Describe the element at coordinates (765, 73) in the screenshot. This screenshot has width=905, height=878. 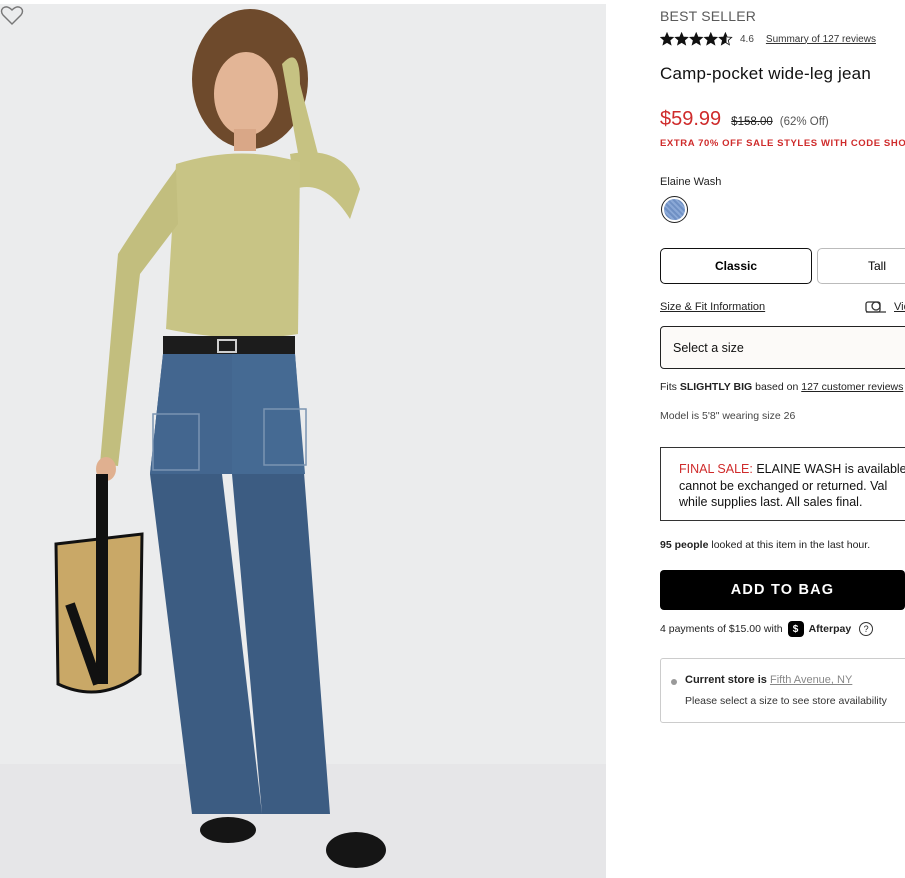
I see `product-title: Camp-pocket wide-leg jean` at that location.